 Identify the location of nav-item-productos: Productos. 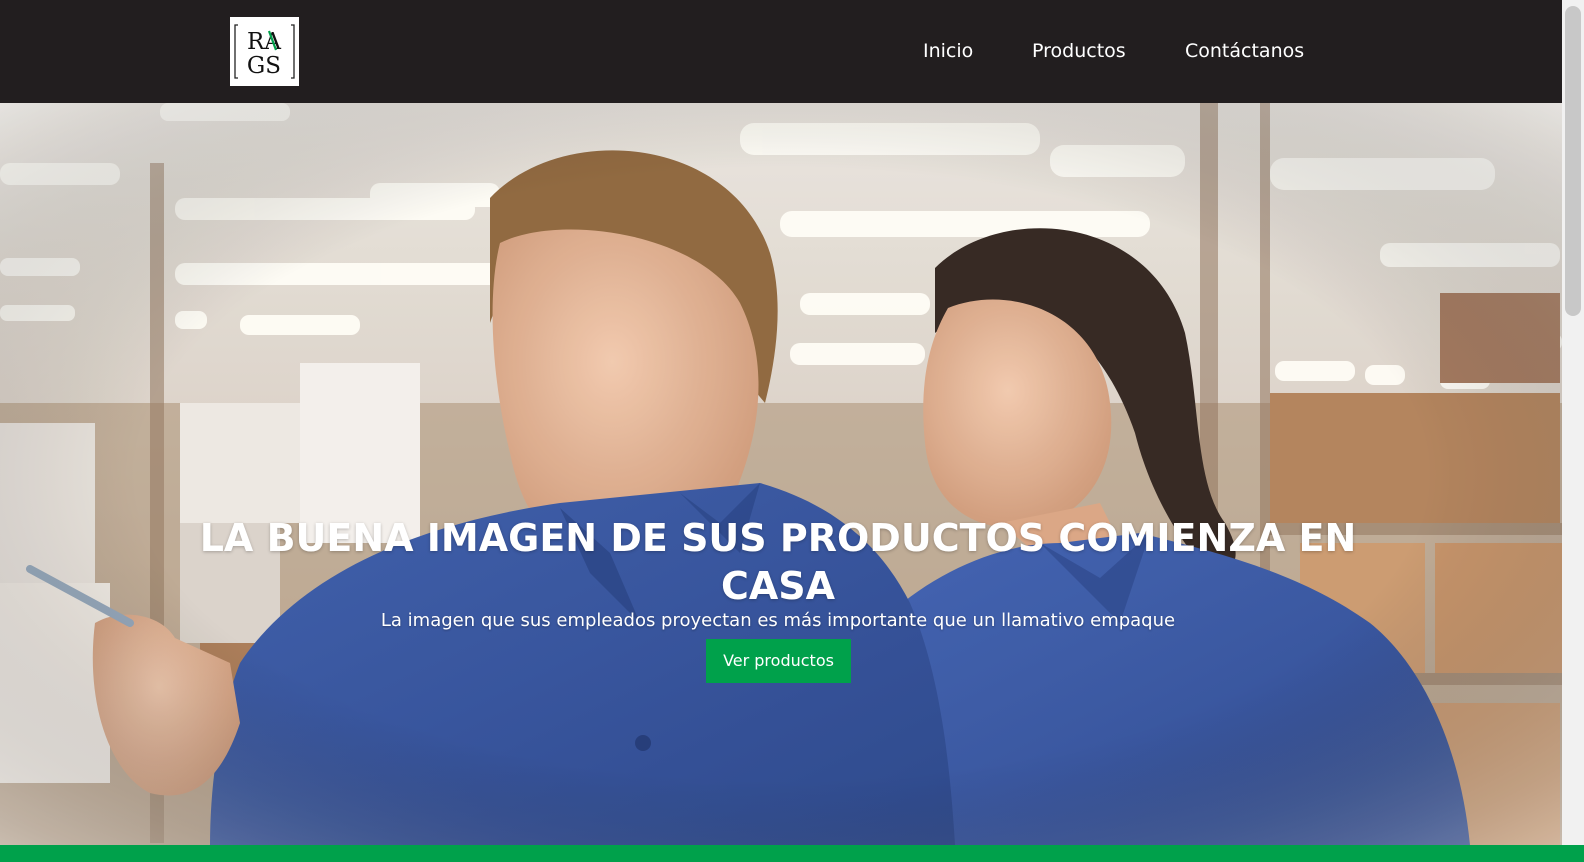
(1079, 51).